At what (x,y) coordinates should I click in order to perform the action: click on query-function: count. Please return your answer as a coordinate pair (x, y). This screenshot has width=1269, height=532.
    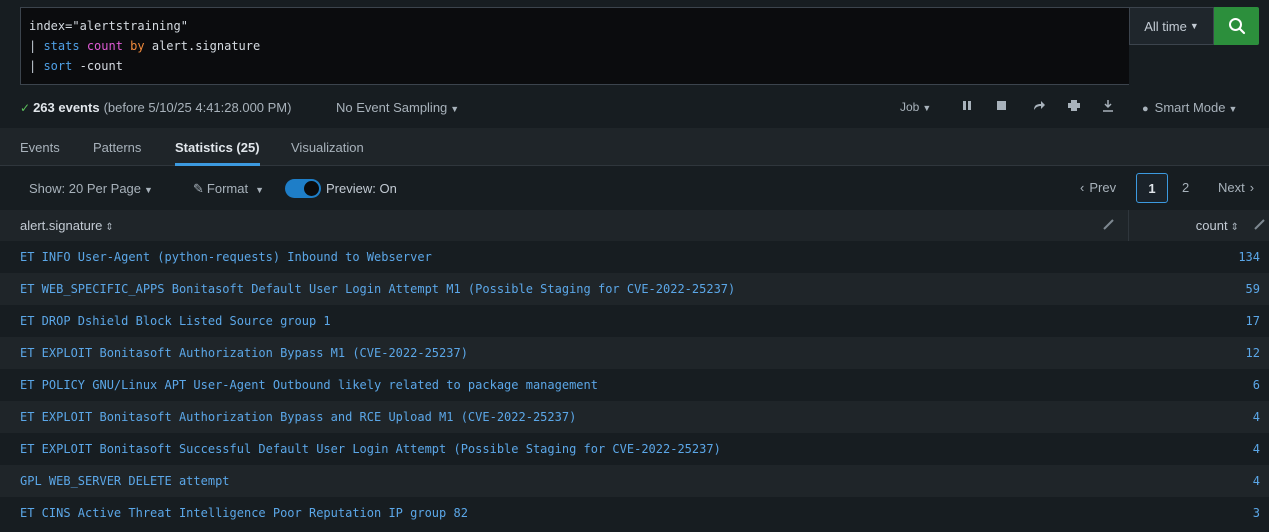
    Looking at the image, I should click on (104, 46).